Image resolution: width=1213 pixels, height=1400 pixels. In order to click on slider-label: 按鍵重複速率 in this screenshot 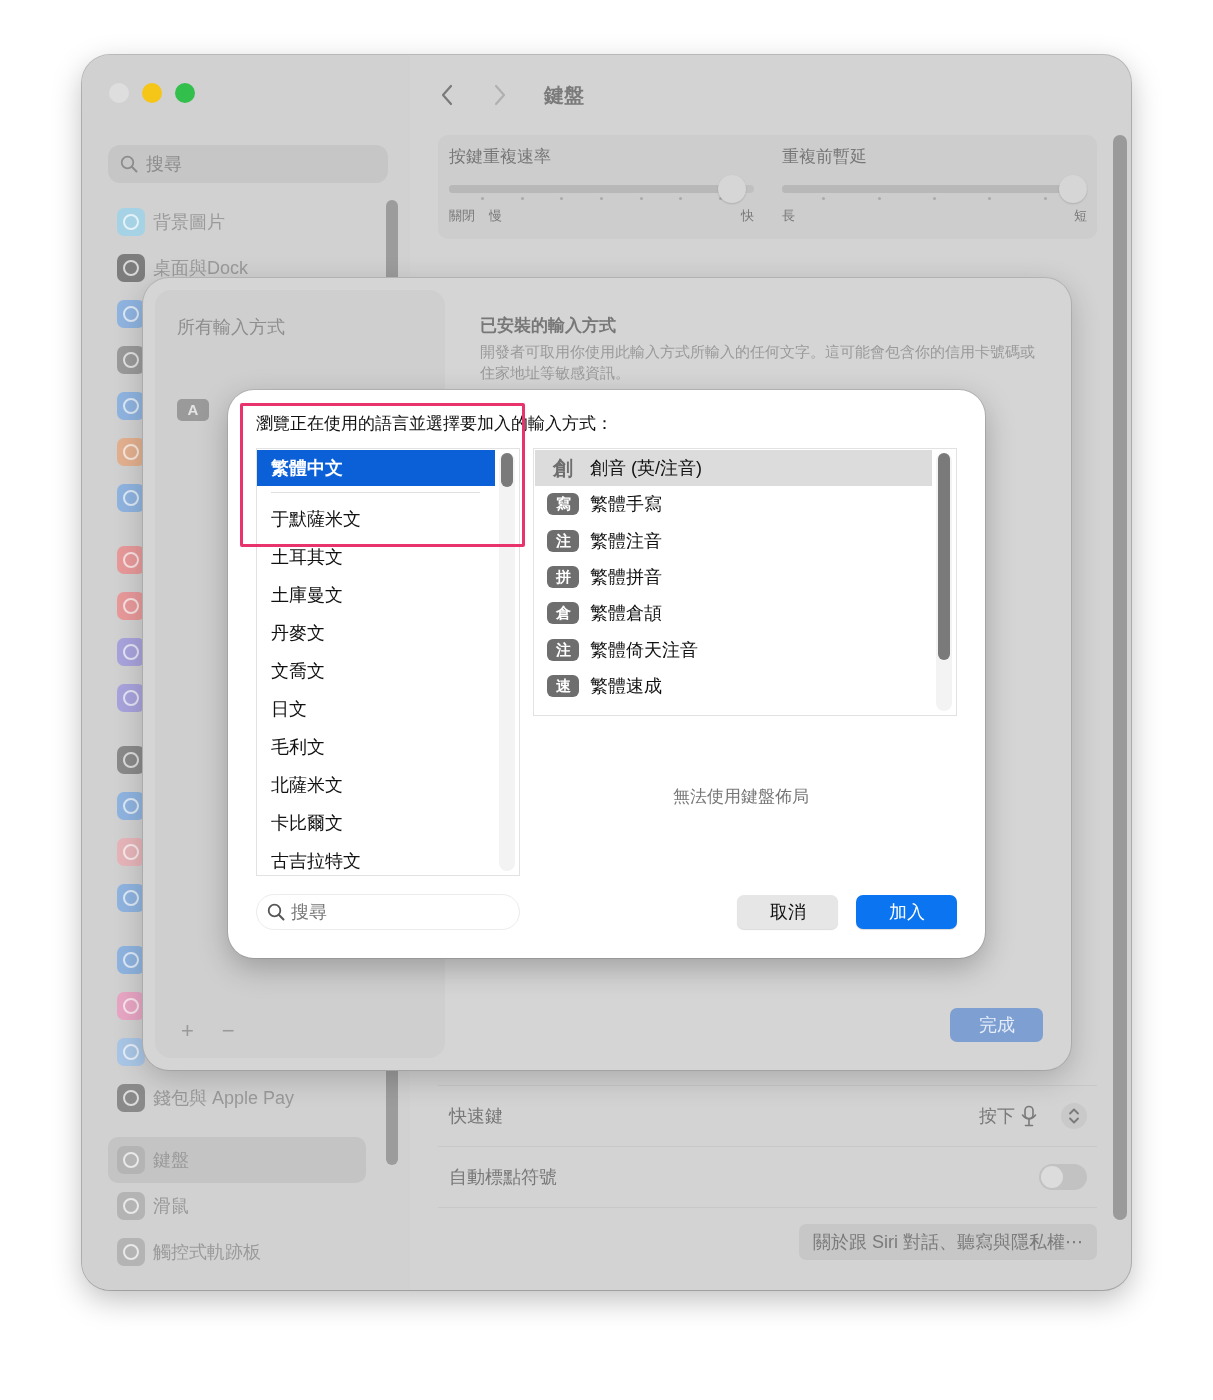, I will do `click(500, 157)`.